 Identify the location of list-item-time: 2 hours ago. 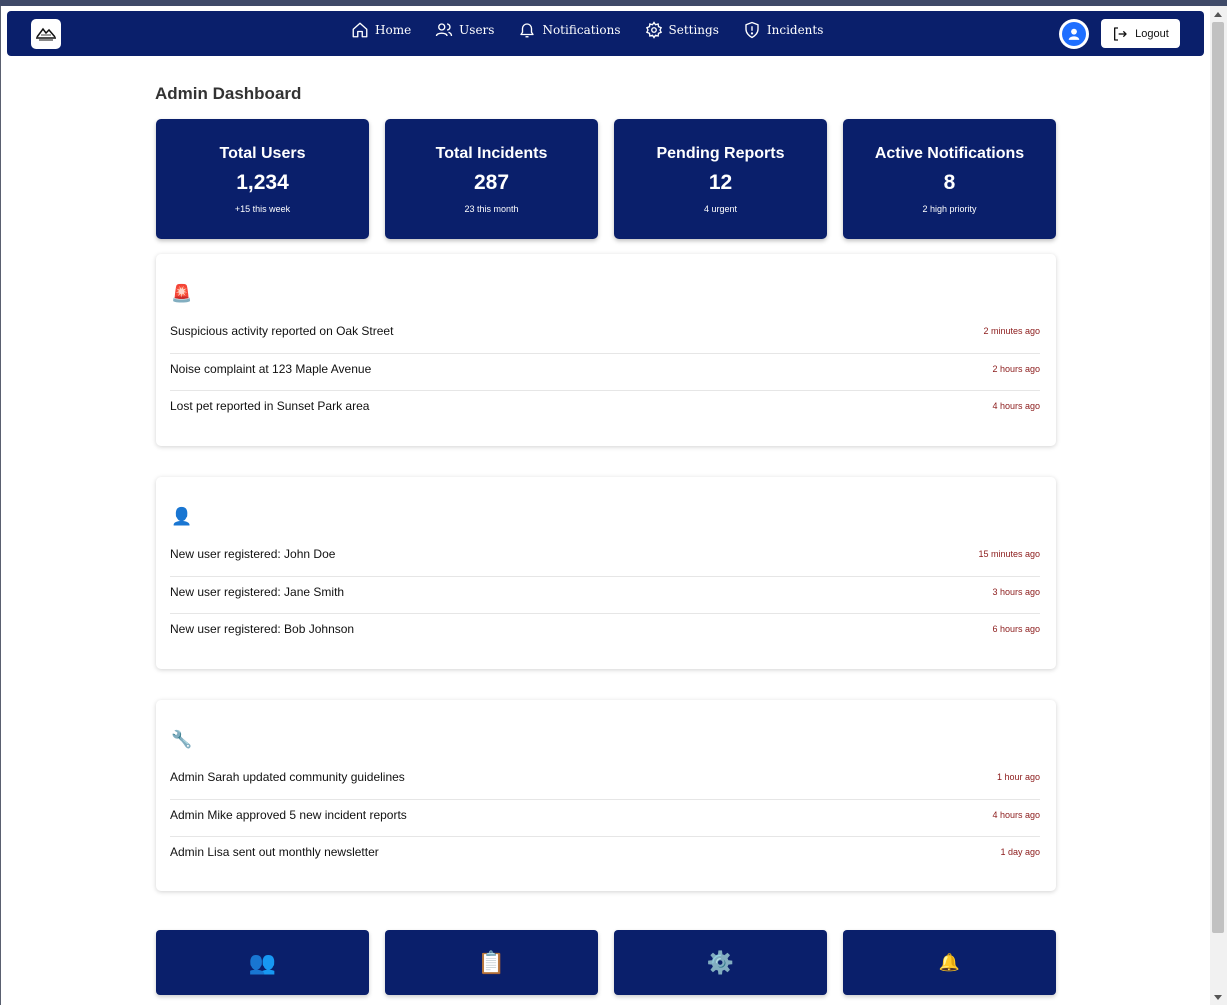
(1016, 368).